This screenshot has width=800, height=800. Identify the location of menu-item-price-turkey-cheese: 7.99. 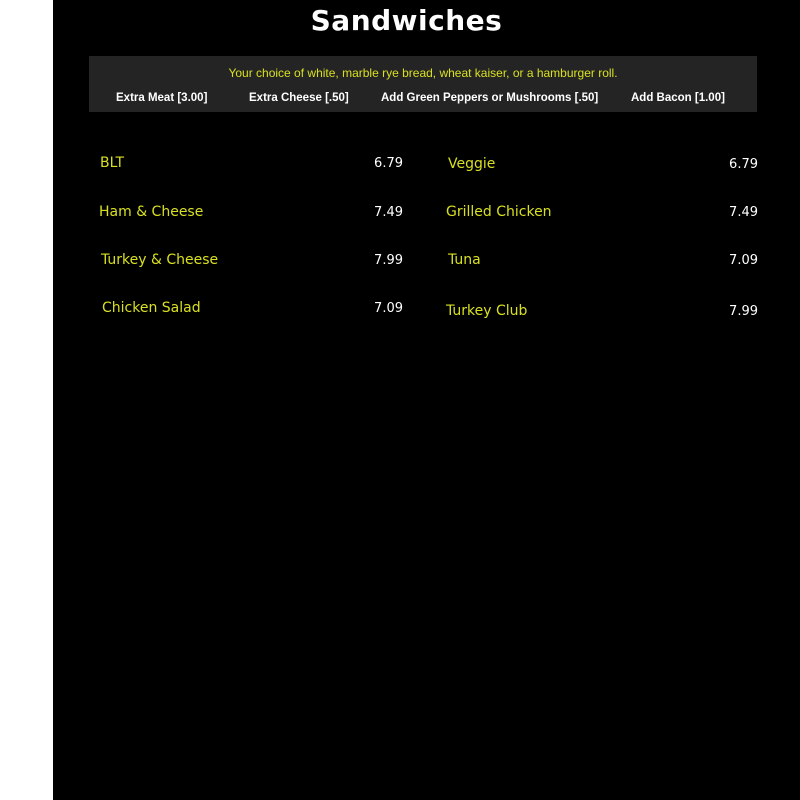
(388, 260).